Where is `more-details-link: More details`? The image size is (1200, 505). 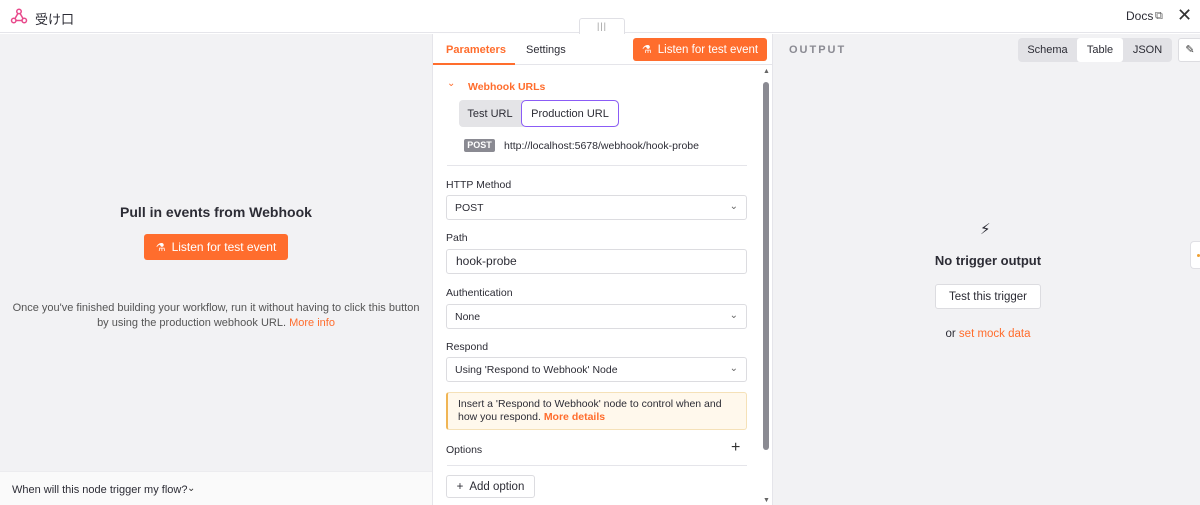
more-details-link: More details is located at coordinates (574, 417).